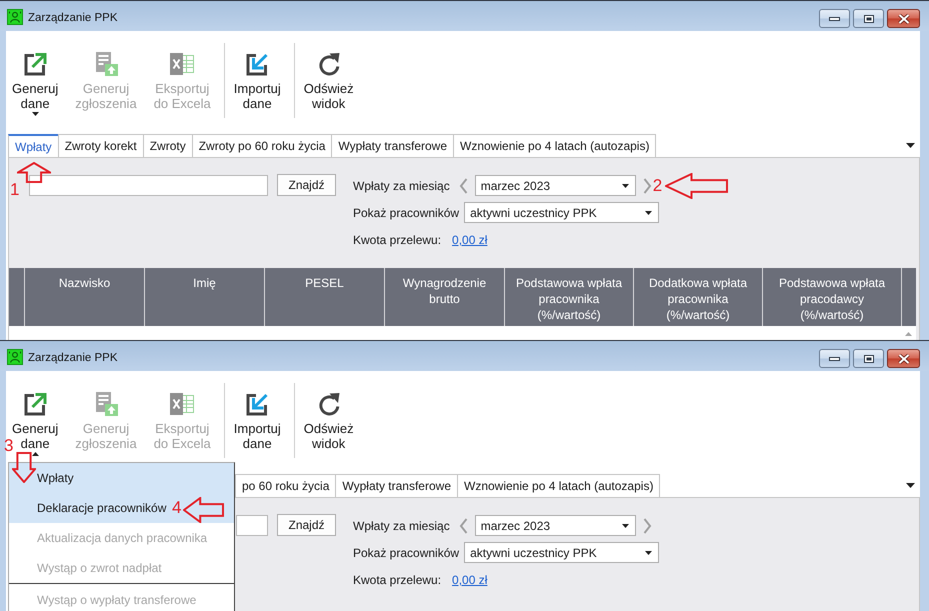 The height and width of the screenshot is (611, 929). Describe the element at coordinates (177, 507) in the screenshot. I see `annotation-number: 4` at that location.